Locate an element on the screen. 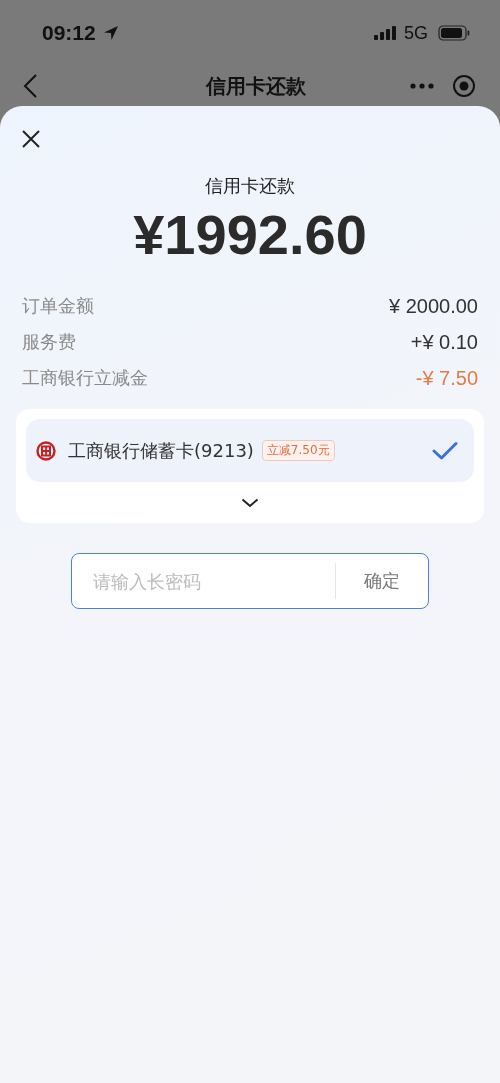 This screenshot has height=1083, width=500. bank-logo-icon is located at coordinates (46, 450).